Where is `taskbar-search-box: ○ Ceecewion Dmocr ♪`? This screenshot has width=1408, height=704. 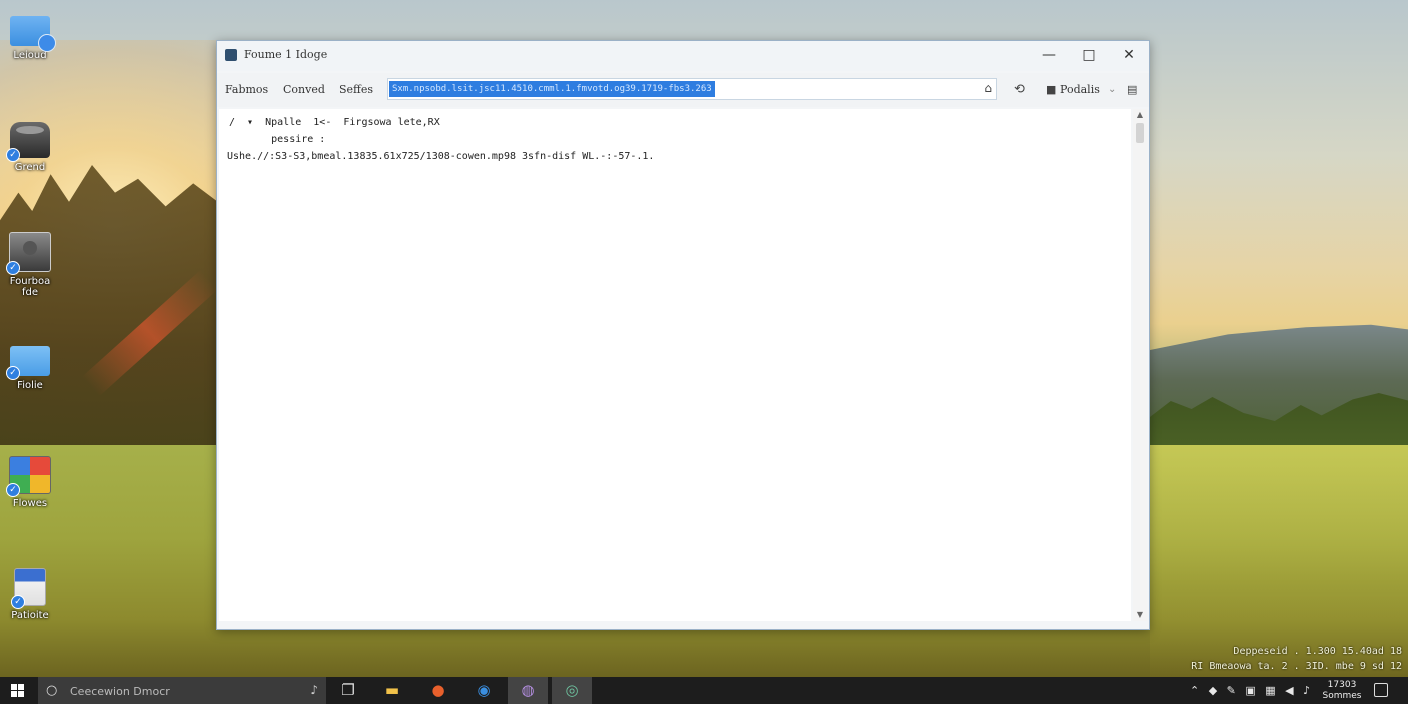
taskbar-search-box: ○ Ceecewion Dmocr ♪ is located at coordinates (182, 690).